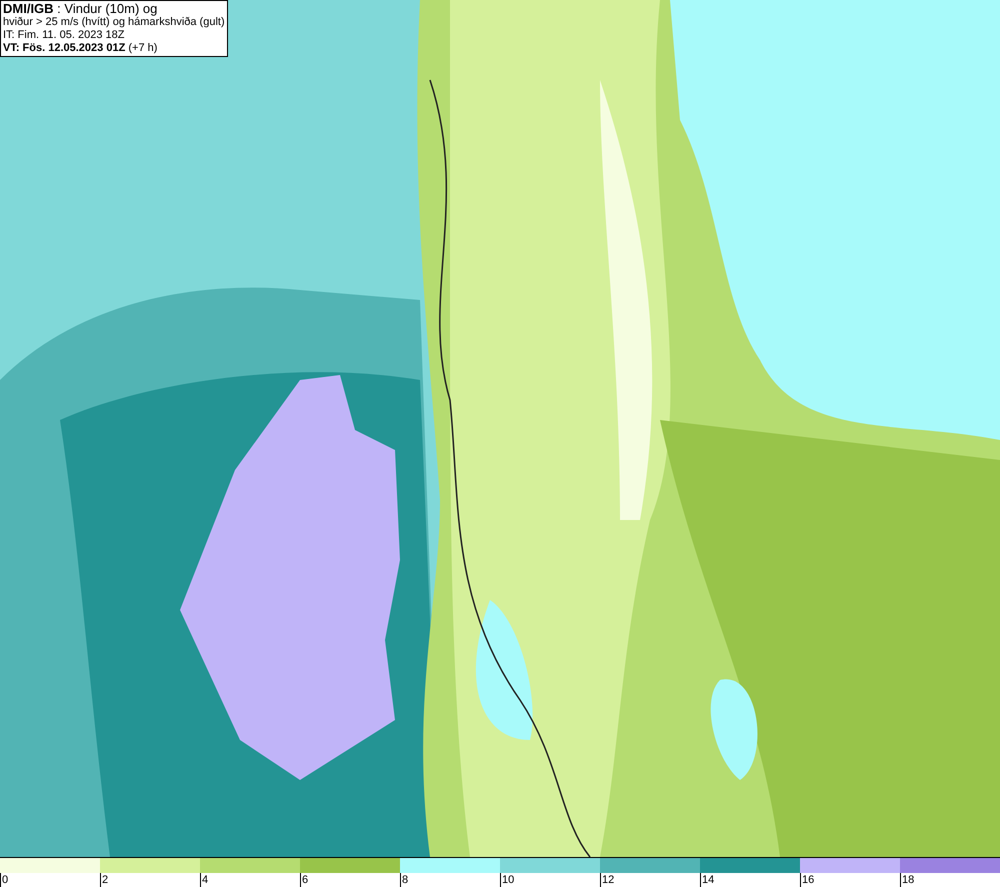 This screenshot has width=1000, height=887. Describe the element at coordinates (507, 880) in the screenshot. I see `legend-label: 10` at that location.